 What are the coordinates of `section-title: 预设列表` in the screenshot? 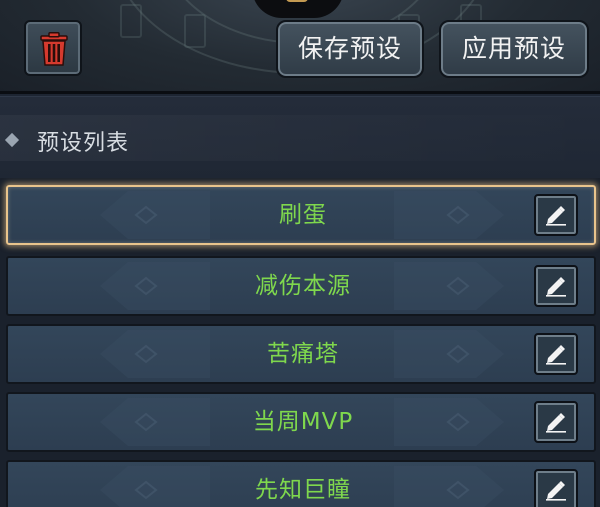 It's located at (83, 143).